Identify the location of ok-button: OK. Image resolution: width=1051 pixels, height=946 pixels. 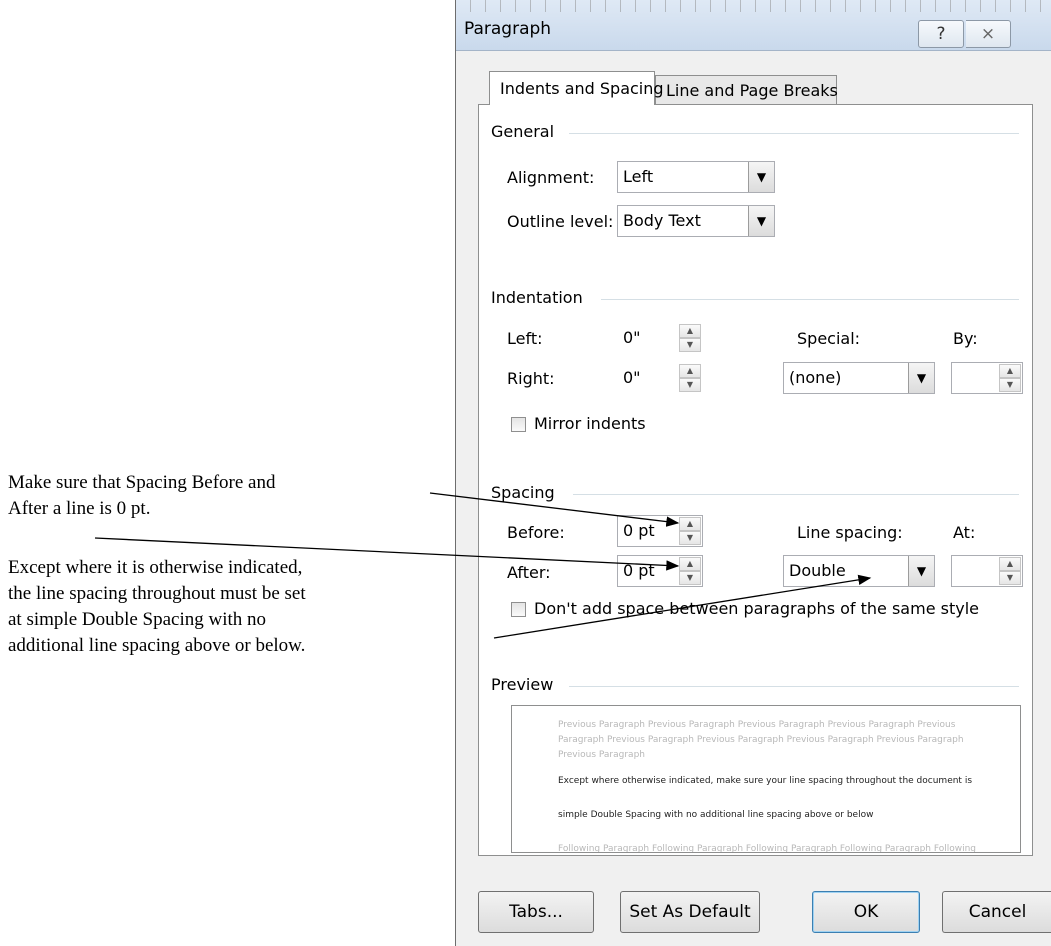
(866, 912).